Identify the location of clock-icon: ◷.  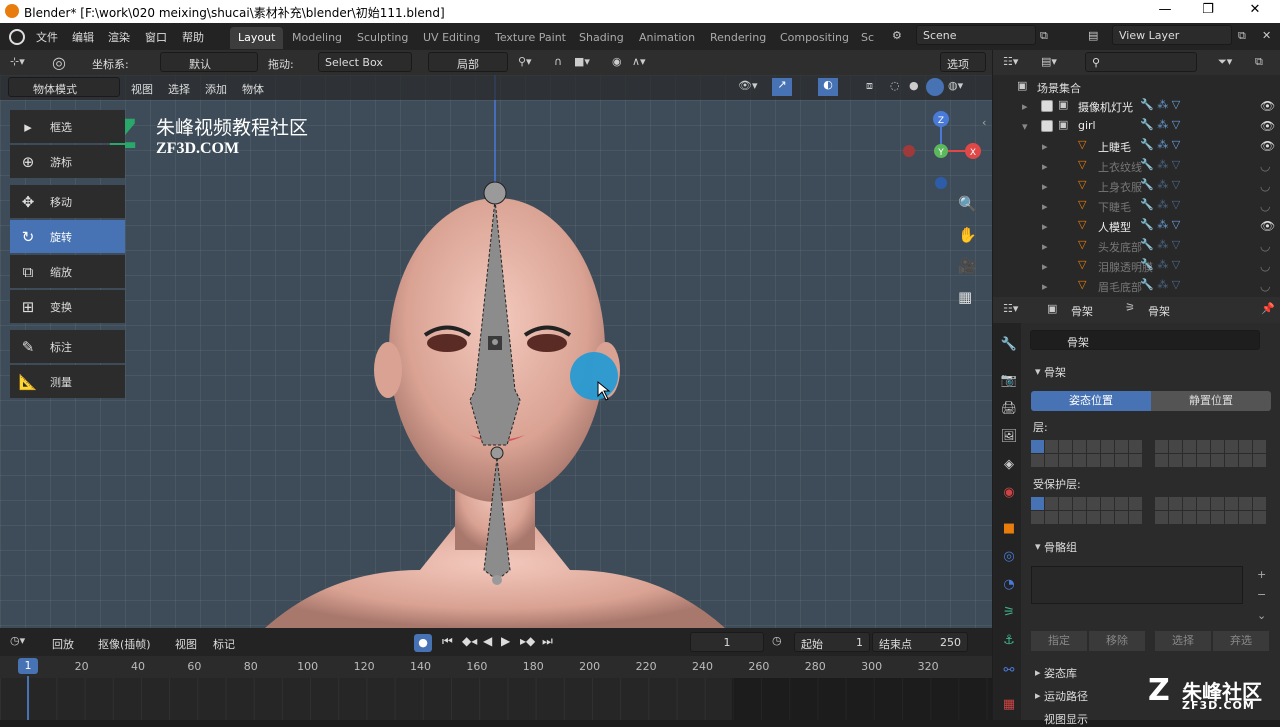
(777, 640).